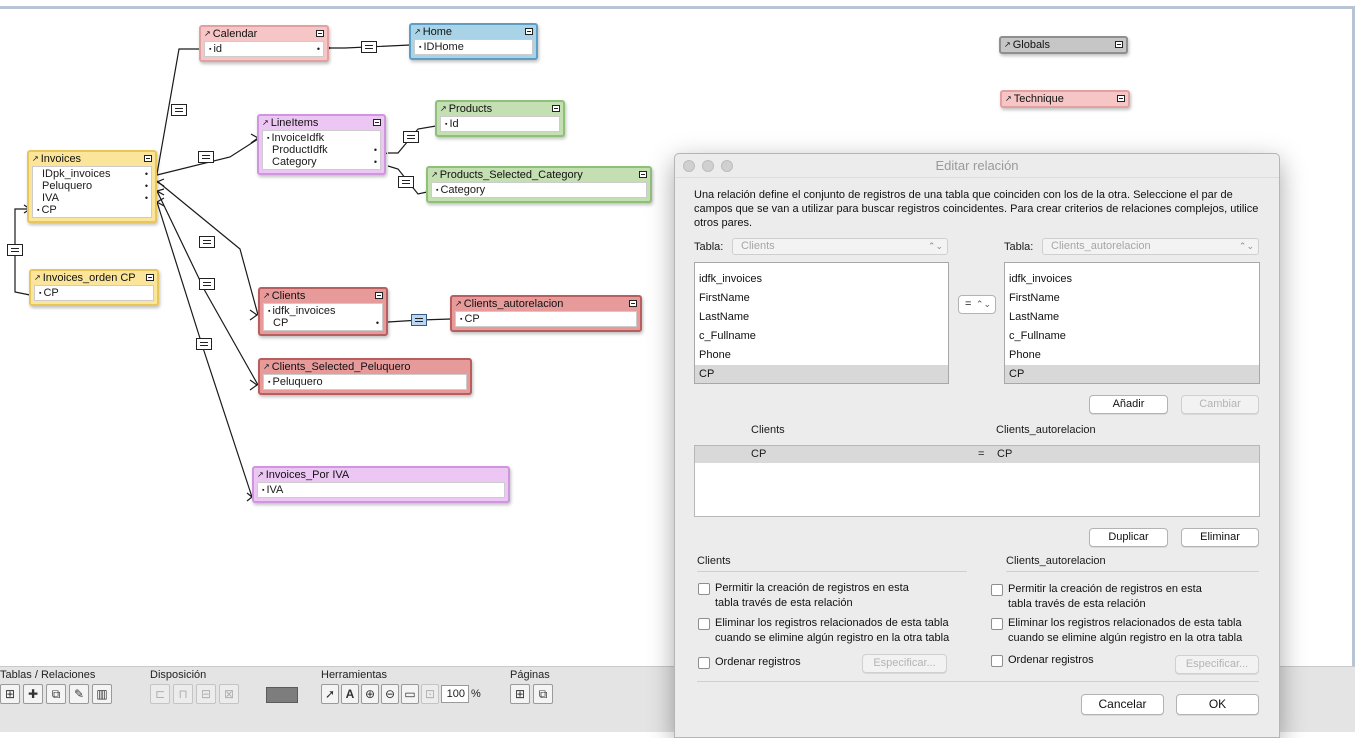  I want to click on add-pair-button: Añadir, so click(1128, 404).